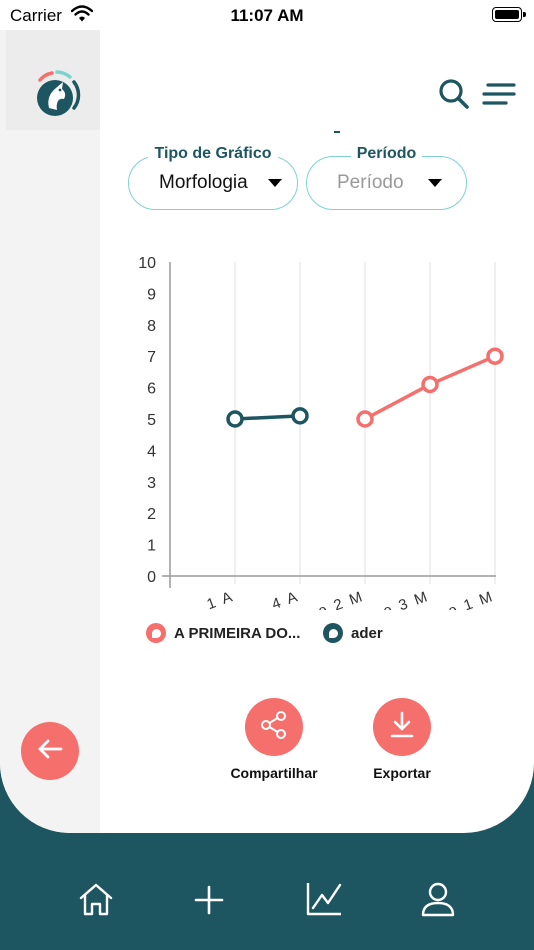 The image size is (534, 950). Describe the element at coordinates (151, 451) in the screenshot. I see `y-tick-label: 4` at that location.